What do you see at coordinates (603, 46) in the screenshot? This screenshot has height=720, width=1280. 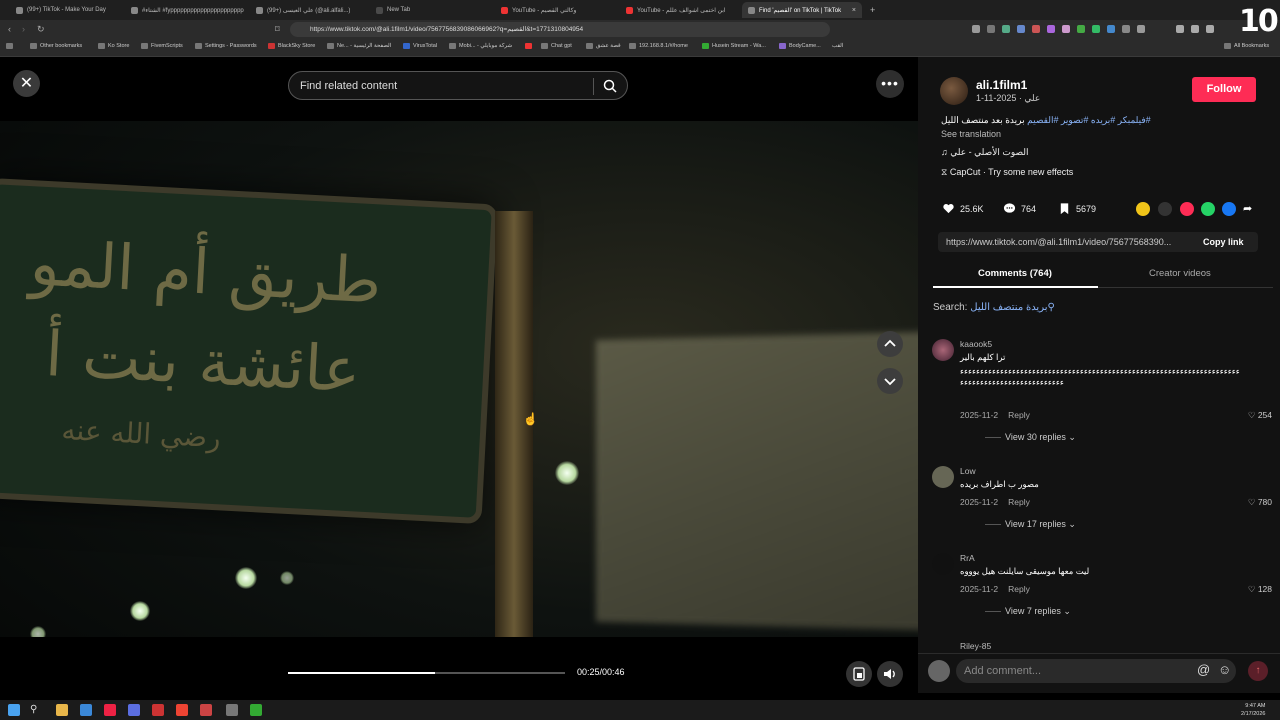 I see `bookmark-item: قصة عشق` at bounding box center [603, 46].